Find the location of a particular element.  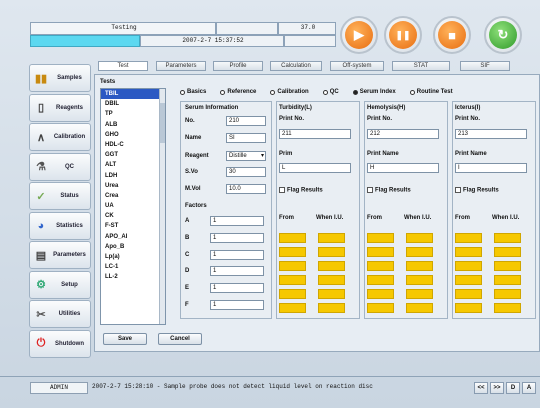

status-nav-button: A is located at coordinates (529, 388).